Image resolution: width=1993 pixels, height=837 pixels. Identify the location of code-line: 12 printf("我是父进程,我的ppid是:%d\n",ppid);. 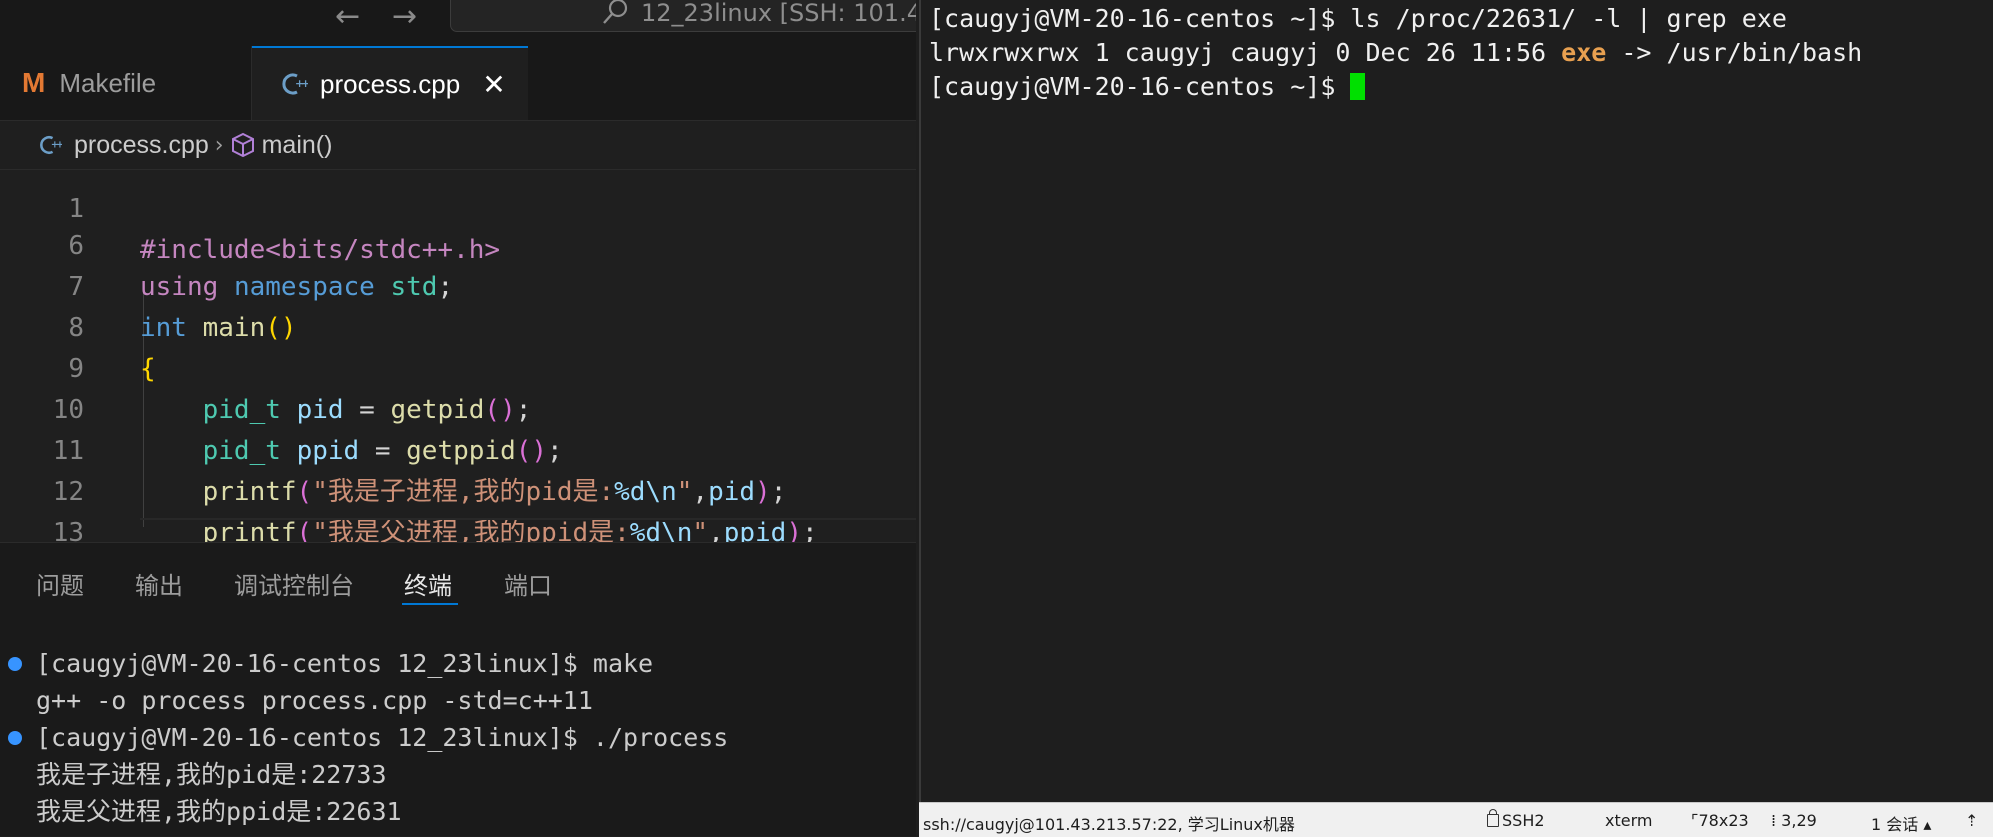
(458, 487).